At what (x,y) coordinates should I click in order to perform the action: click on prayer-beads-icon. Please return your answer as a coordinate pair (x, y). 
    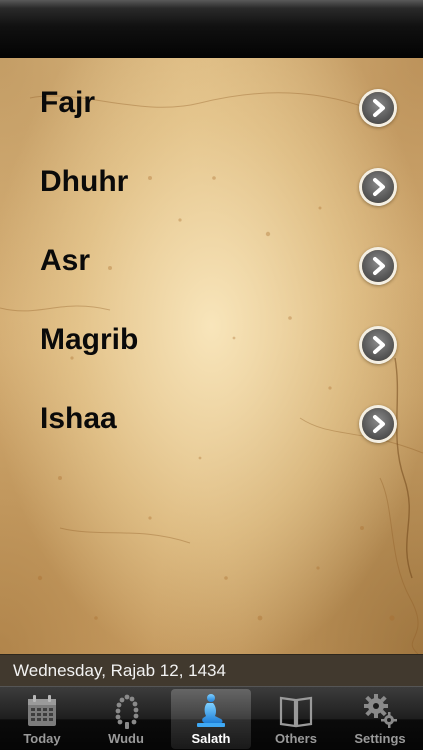
    Looking at the image, I should click on (127, 711).